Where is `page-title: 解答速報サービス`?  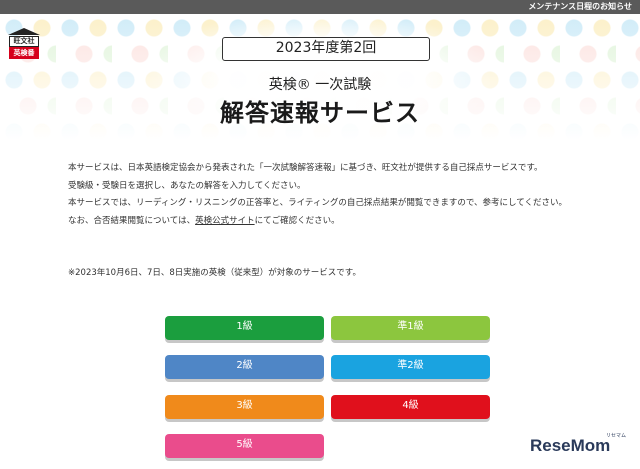 page-title: 解答速報サービス is located at coordinates (320, 113).